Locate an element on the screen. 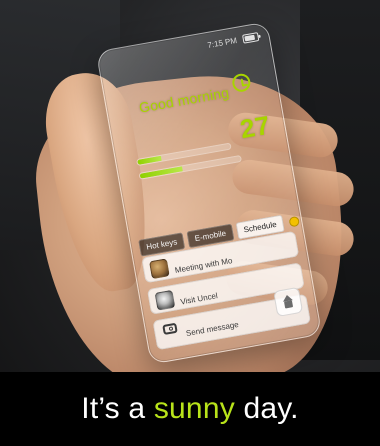 This screenshot has height=446, width=380. caption-suffix: day. is located at coordinates (266, 408).